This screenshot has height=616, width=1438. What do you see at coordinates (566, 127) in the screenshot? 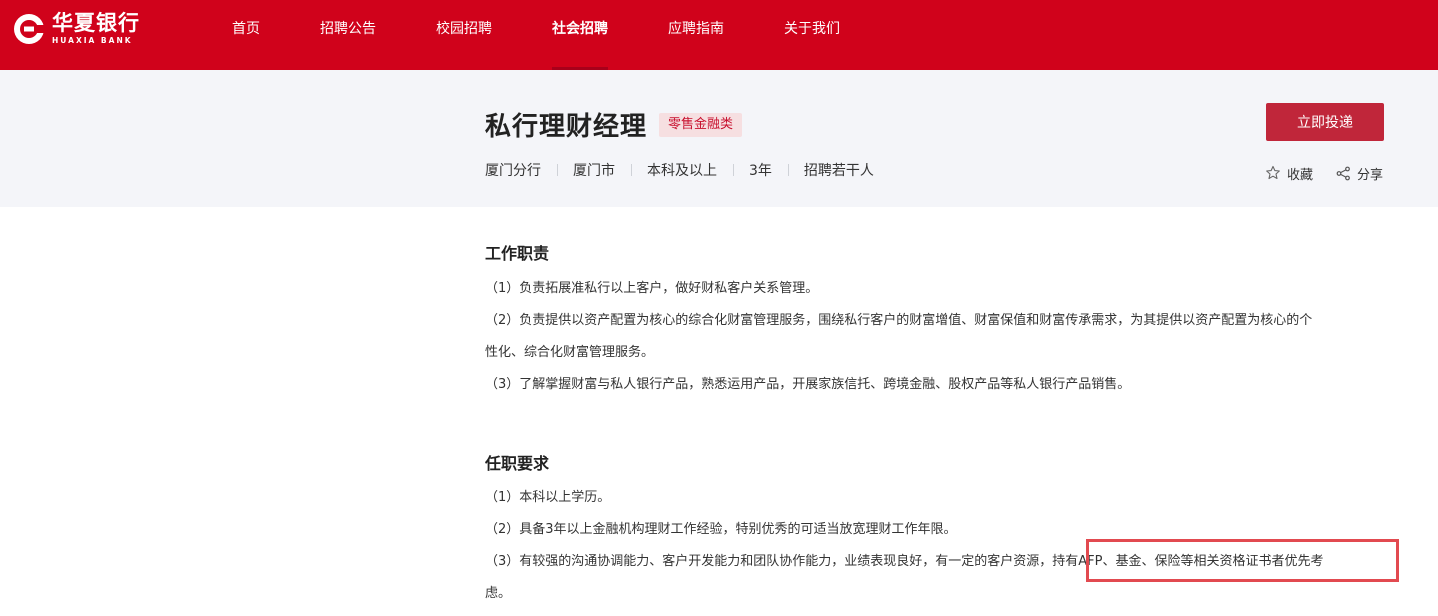
I see `job-title: 私行理财经理` at bounding box center [566, 127].